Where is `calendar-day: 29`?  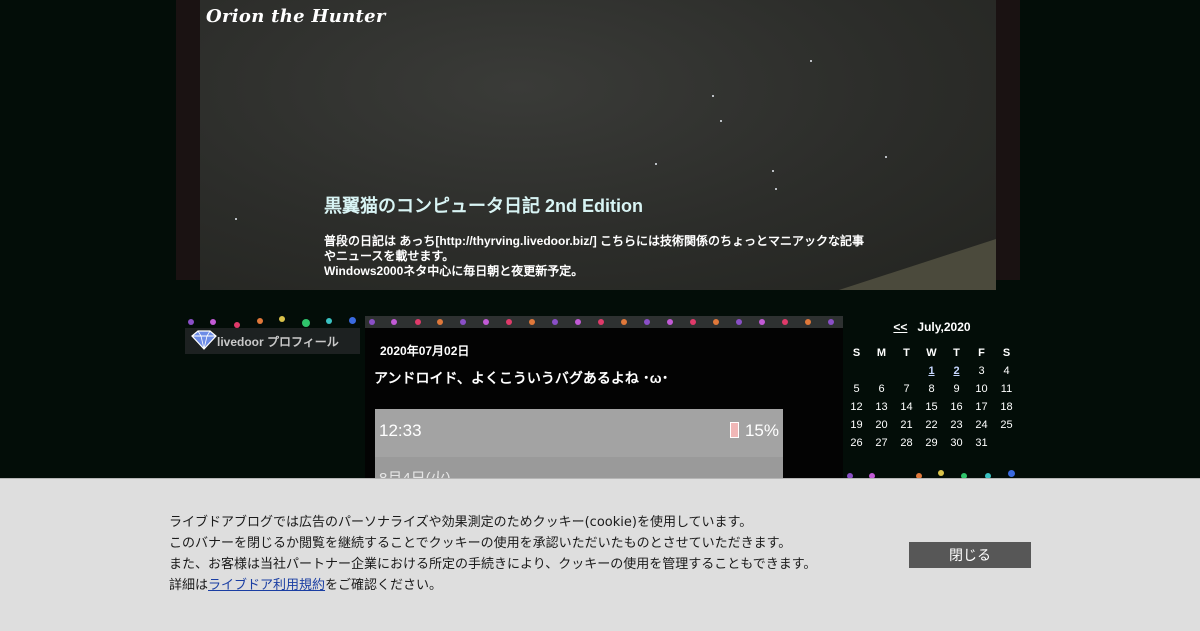 calendar-day: 29 is located at coordinates (931, 443).